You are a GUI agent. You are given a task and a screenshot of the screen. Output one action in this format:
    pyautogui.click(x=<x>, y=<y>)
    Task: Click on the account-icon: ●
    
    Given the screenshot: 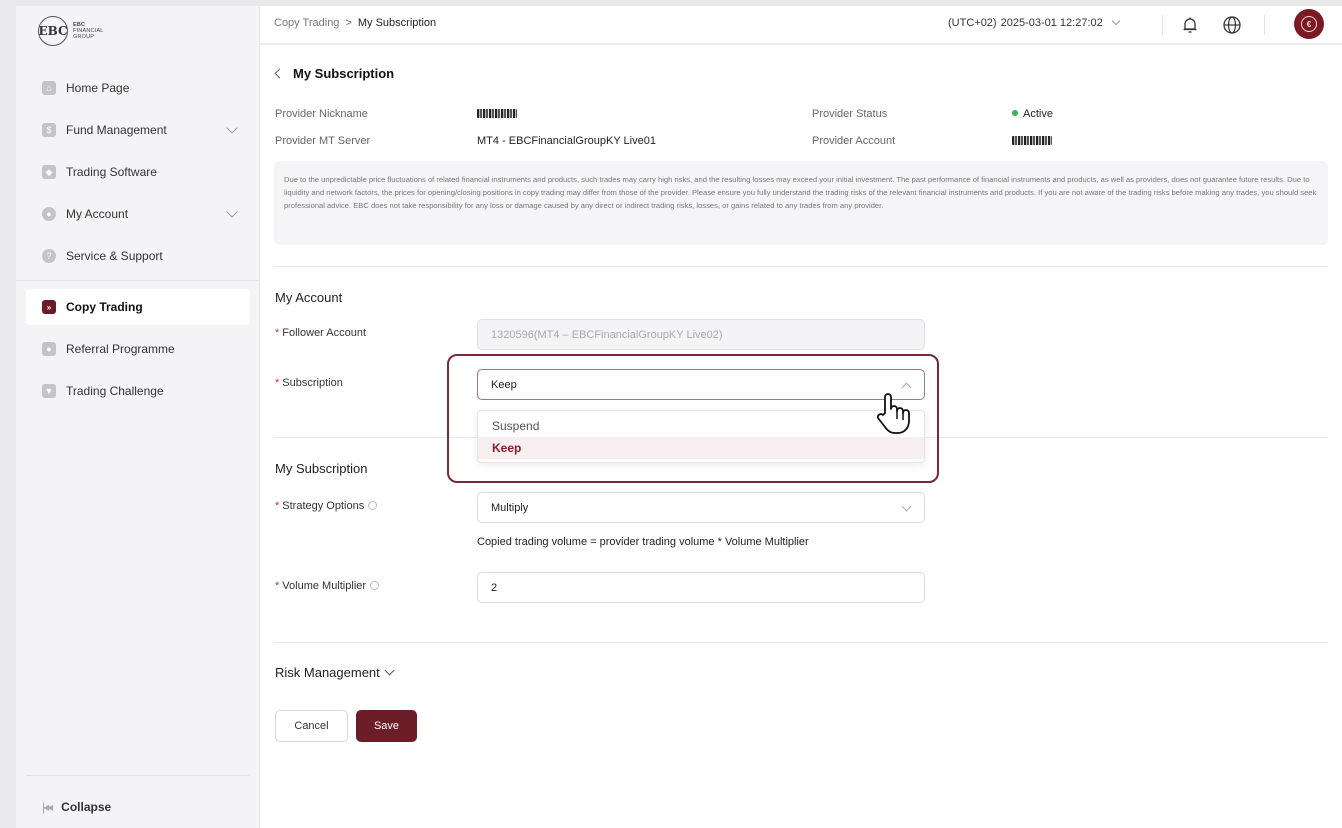 What is the action you would take?
    pyautogui.click(x=49, y=214)
    